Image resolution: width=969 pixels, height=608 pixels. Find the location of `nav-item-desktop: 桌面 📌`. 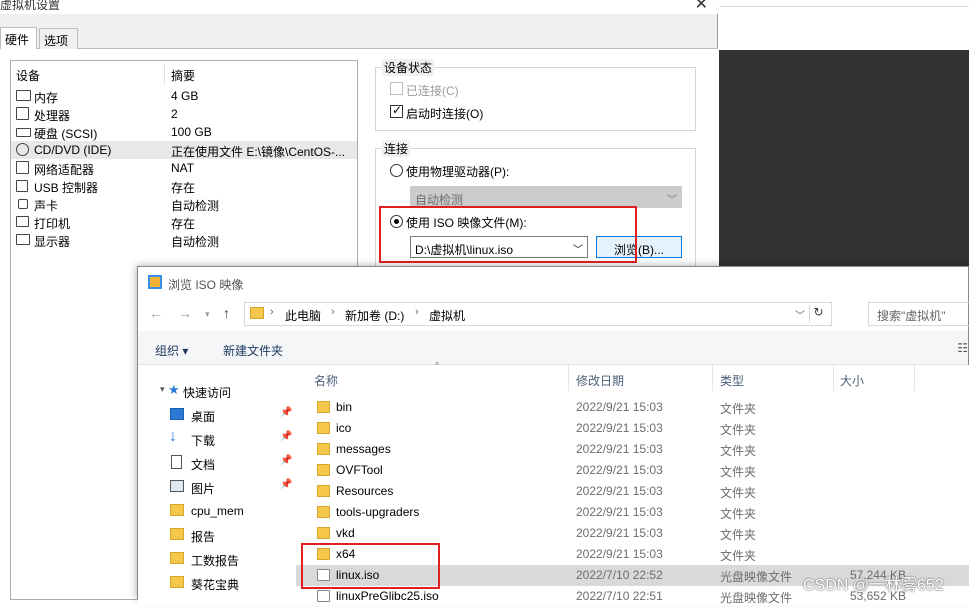

nav-item-desktop: 桌面 📌 is located at coordinates (217, 415).